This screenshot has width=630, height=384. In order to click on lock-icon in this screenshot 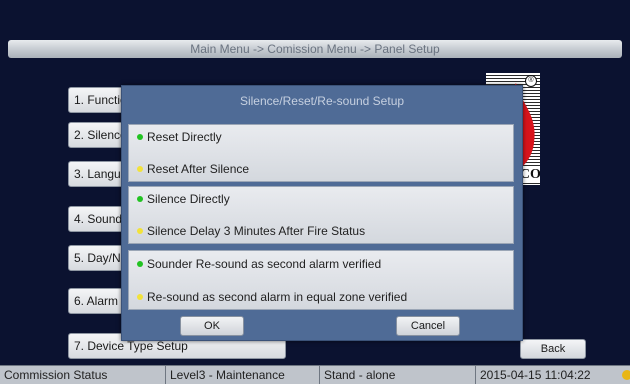, I will do `click(626, 375)`.